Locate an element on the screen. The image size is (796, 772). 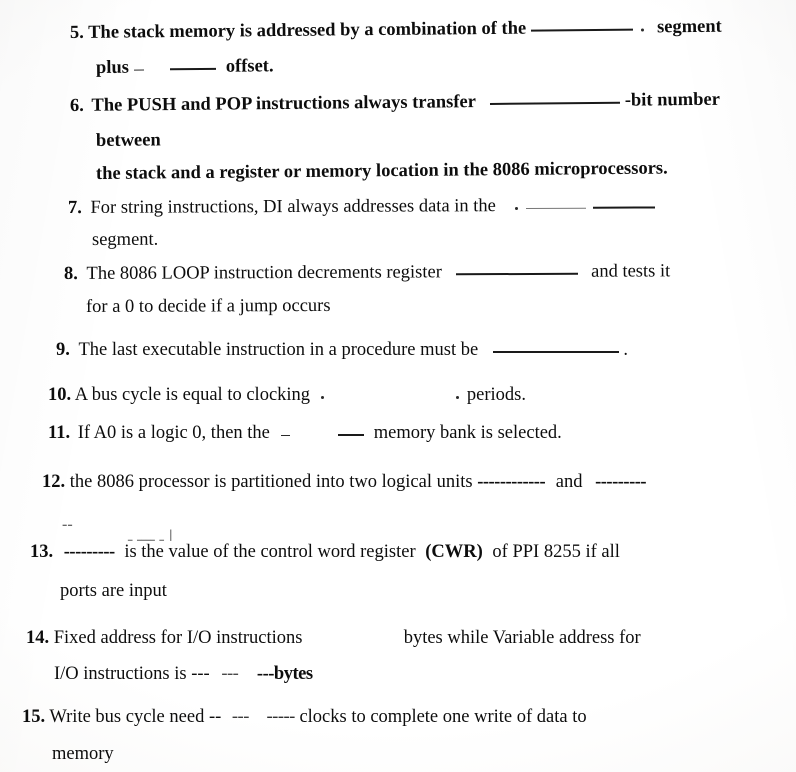
question-13-number: 13. is located at coordinates (42, 552).